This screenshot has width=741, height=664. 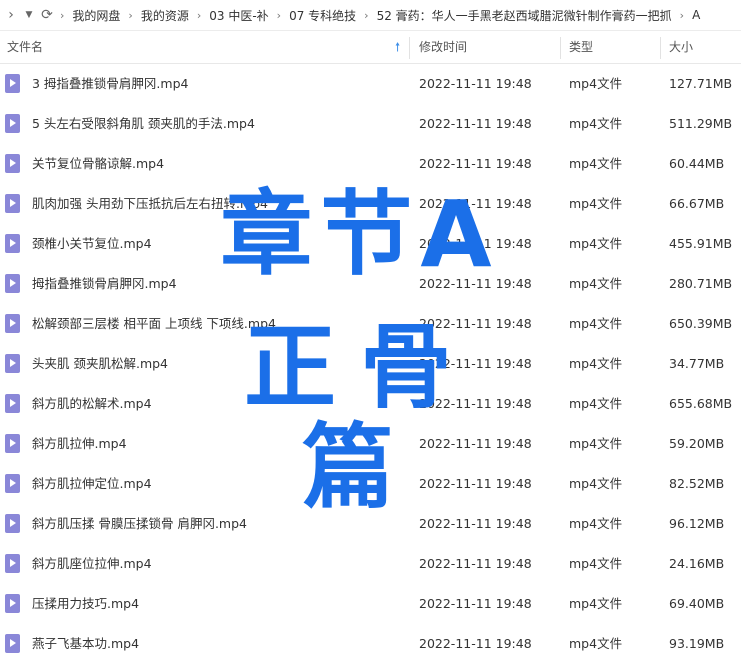 I want to click on file-size: 24.16MB, so click(x=697, y=563).